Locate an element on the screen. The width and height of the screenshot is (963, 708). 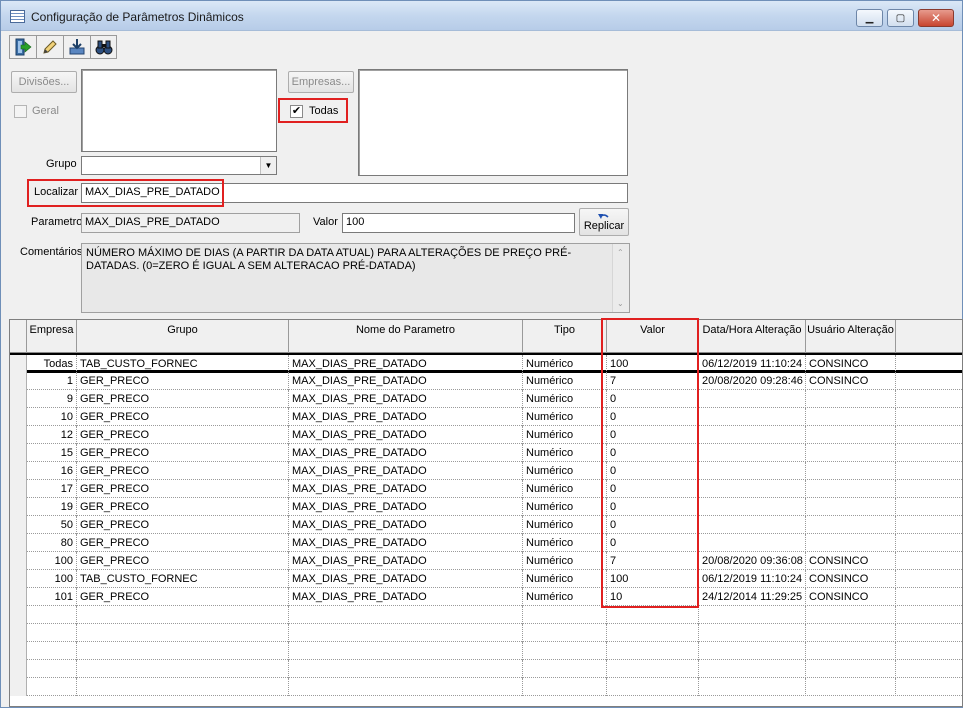
cell-usuario: CONSINCO is located at coordinates (851, 364).